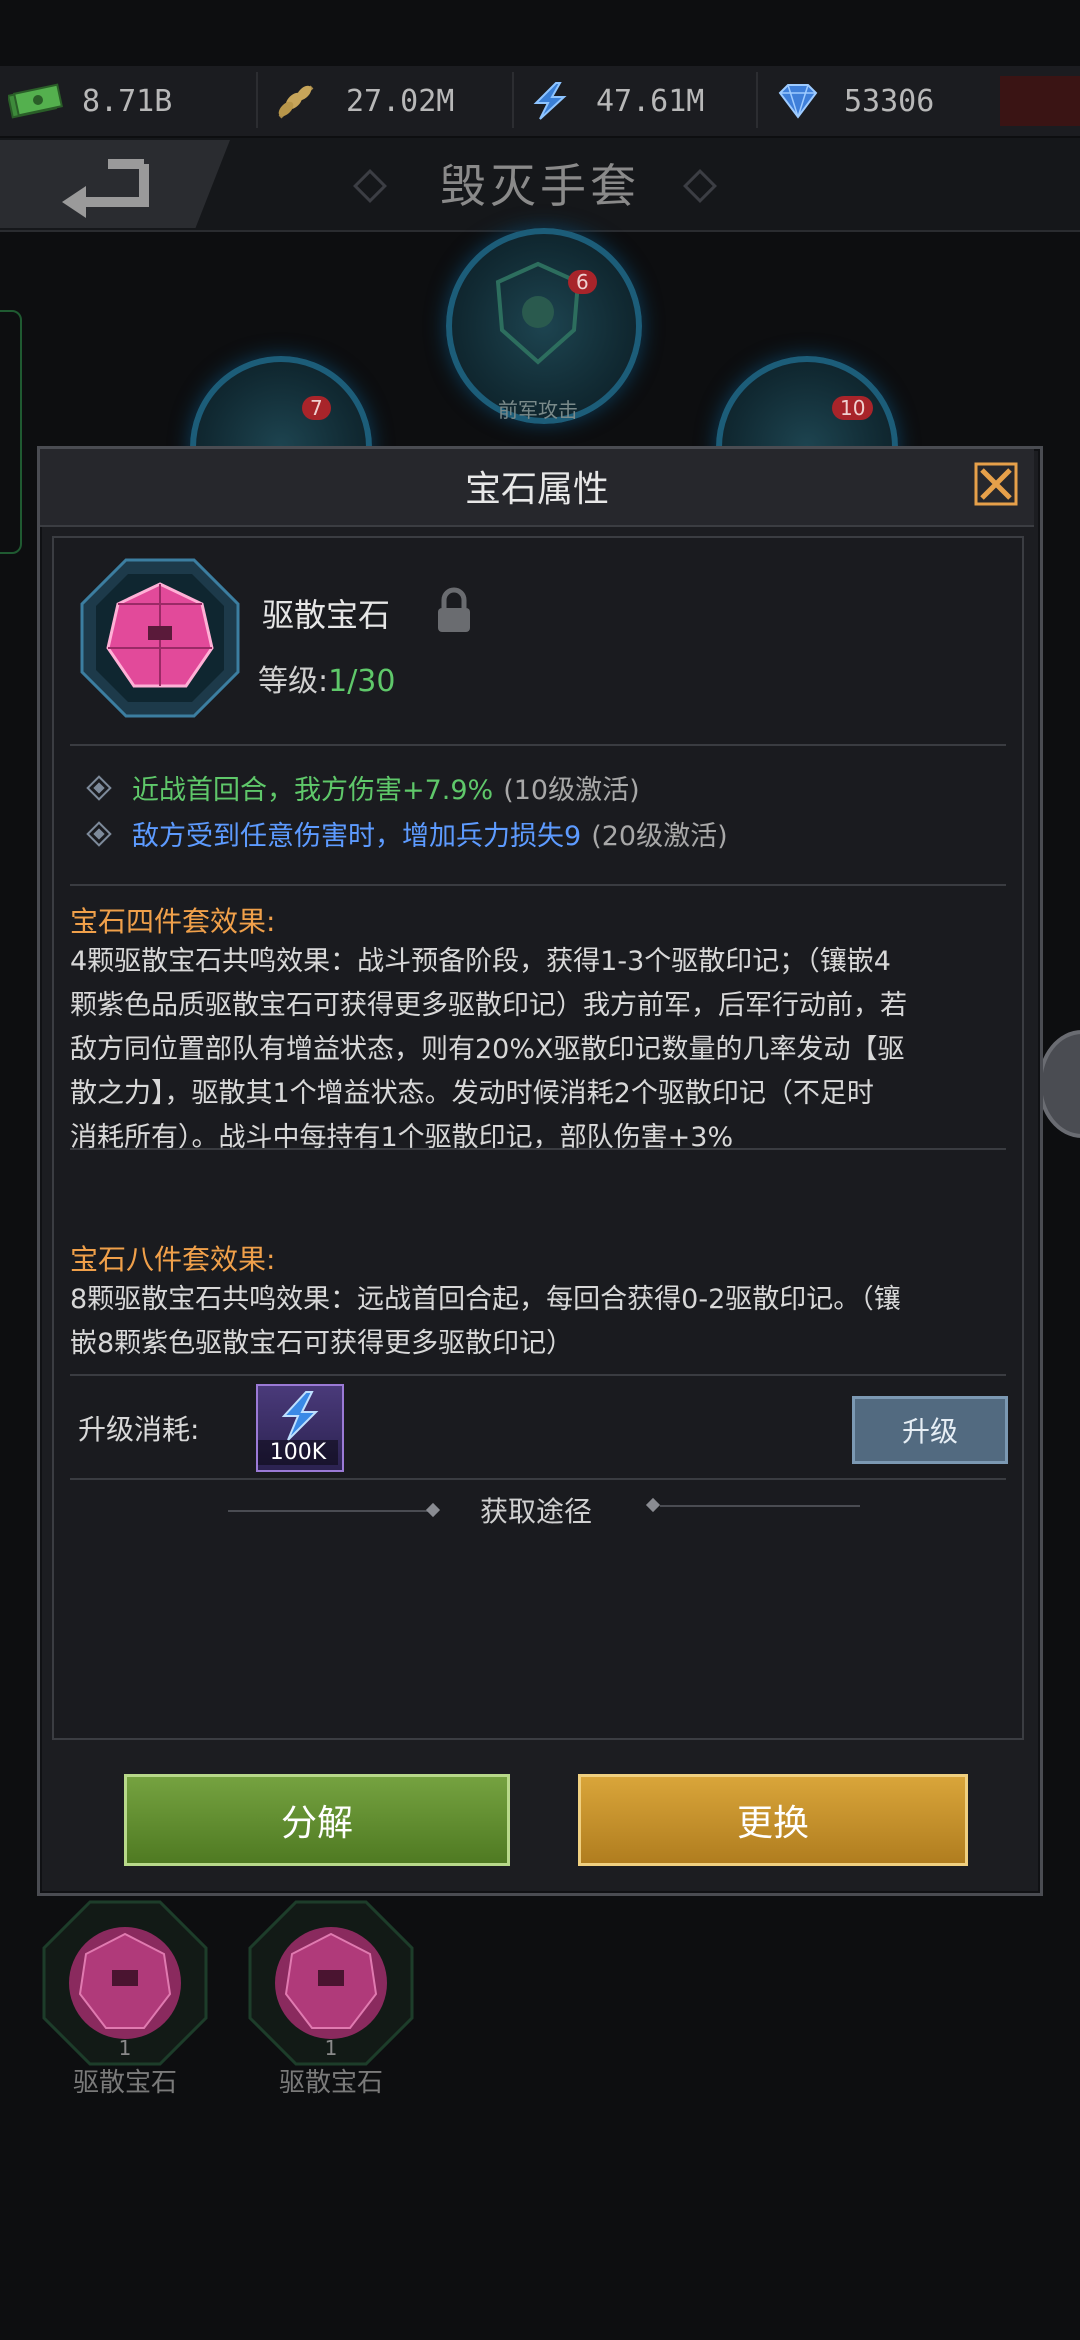 The width and height of the screenshot is (1080, 2340). Describe the element at coordinates (313, 790) in the screenshot. I see `attribute-text: 近战首回合，我方伤害+7.9%` at that location.